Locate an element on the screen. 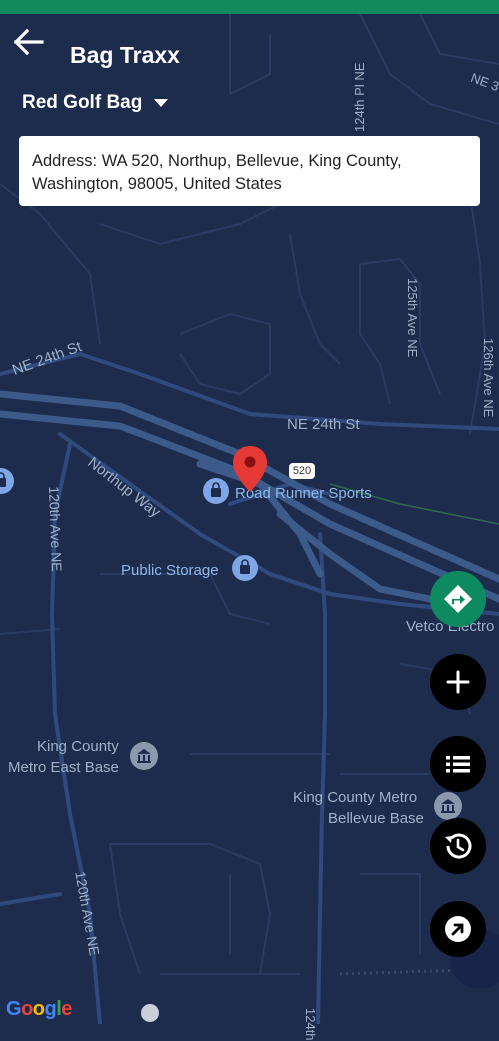  street-label-ne24-right: NE 24th St is located at coordinates (323, 424).